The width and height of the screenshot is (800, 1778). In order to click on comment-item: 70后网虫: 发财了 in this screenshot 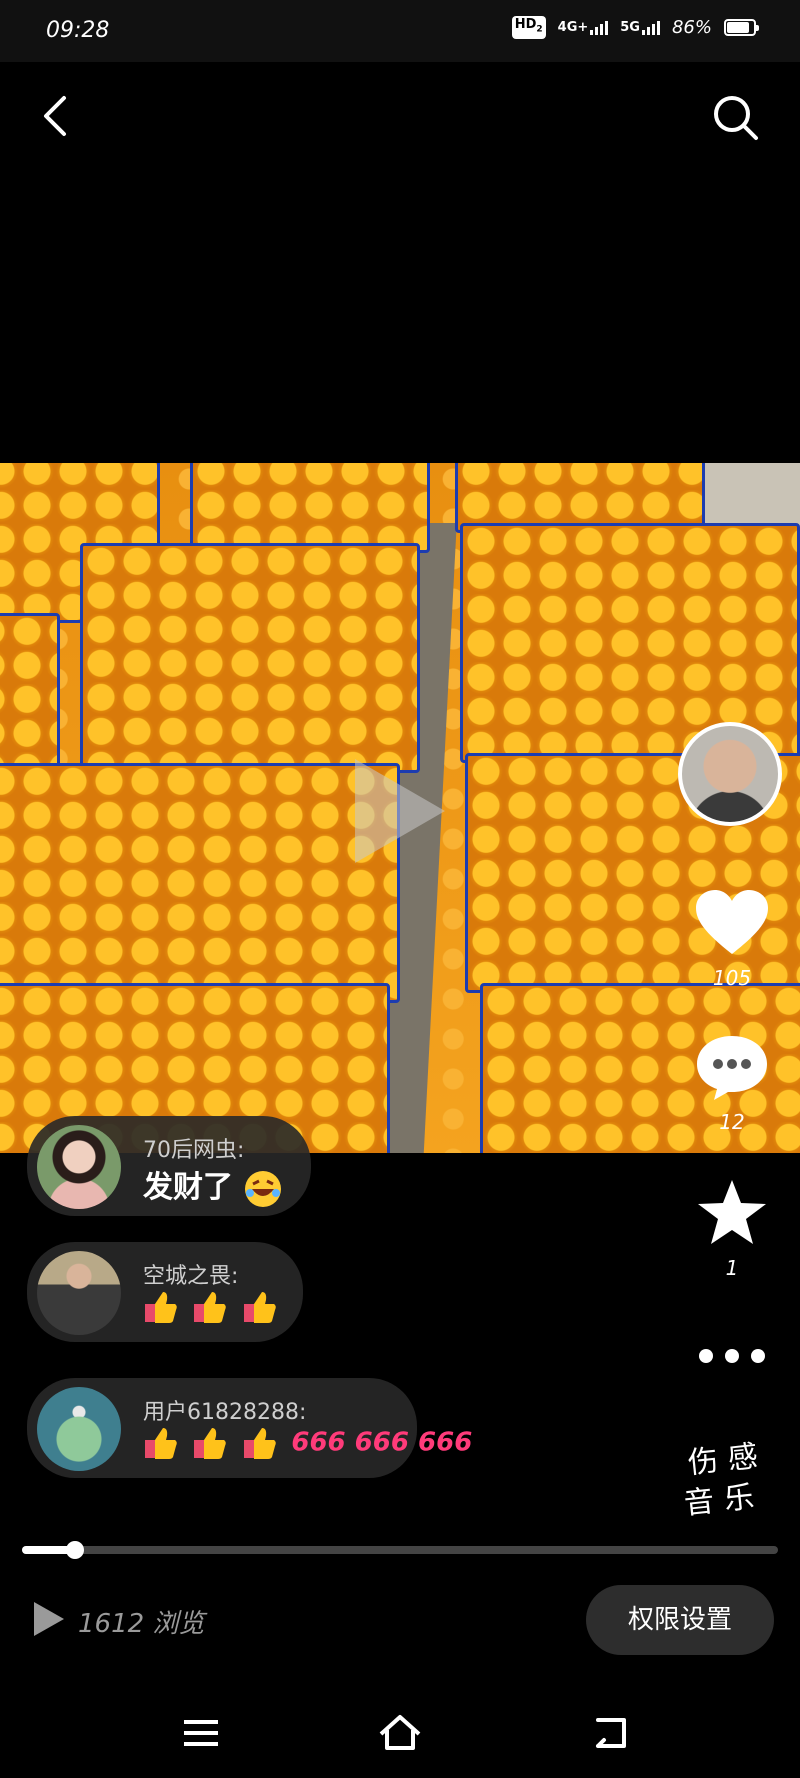, I will do `click(169, 1166)`.